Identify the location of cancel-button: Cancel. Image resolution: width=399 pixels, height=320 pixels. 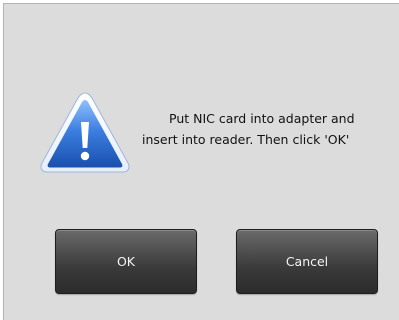
(307, 261).